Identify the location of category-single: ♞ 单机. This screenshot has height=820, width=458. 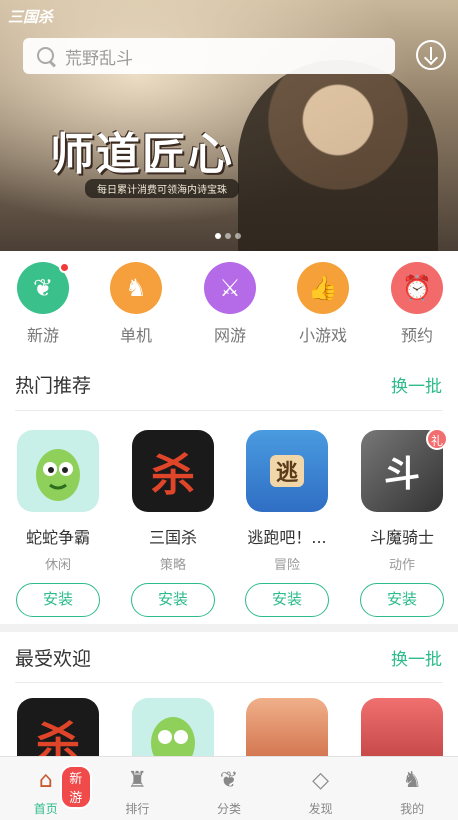
(136, 304).